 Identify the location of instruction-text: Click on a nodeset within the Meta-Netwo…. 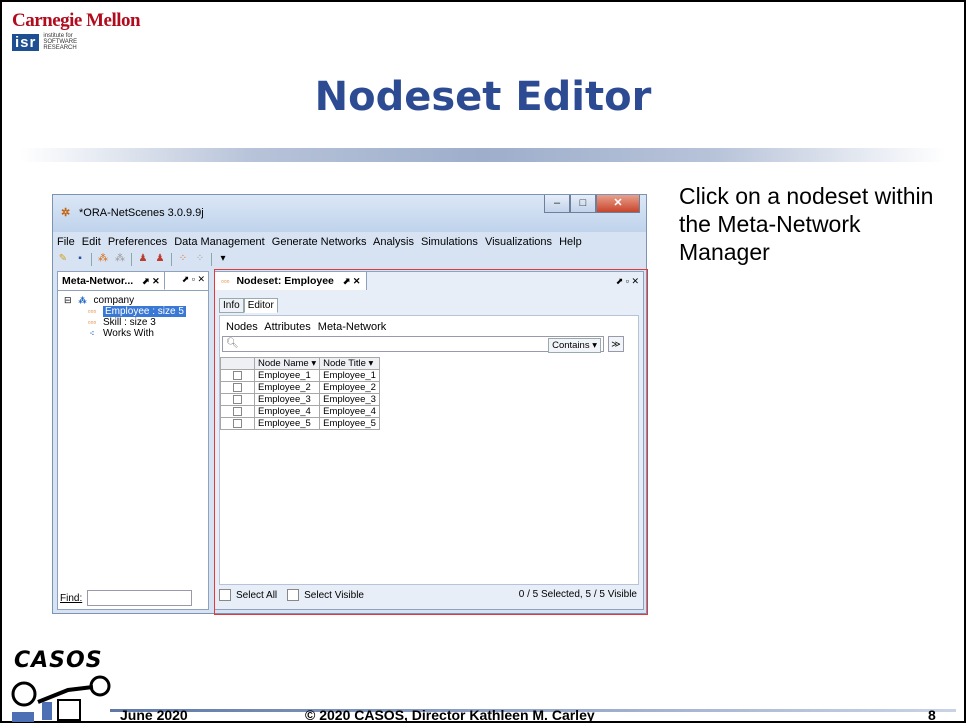
(806, 224).